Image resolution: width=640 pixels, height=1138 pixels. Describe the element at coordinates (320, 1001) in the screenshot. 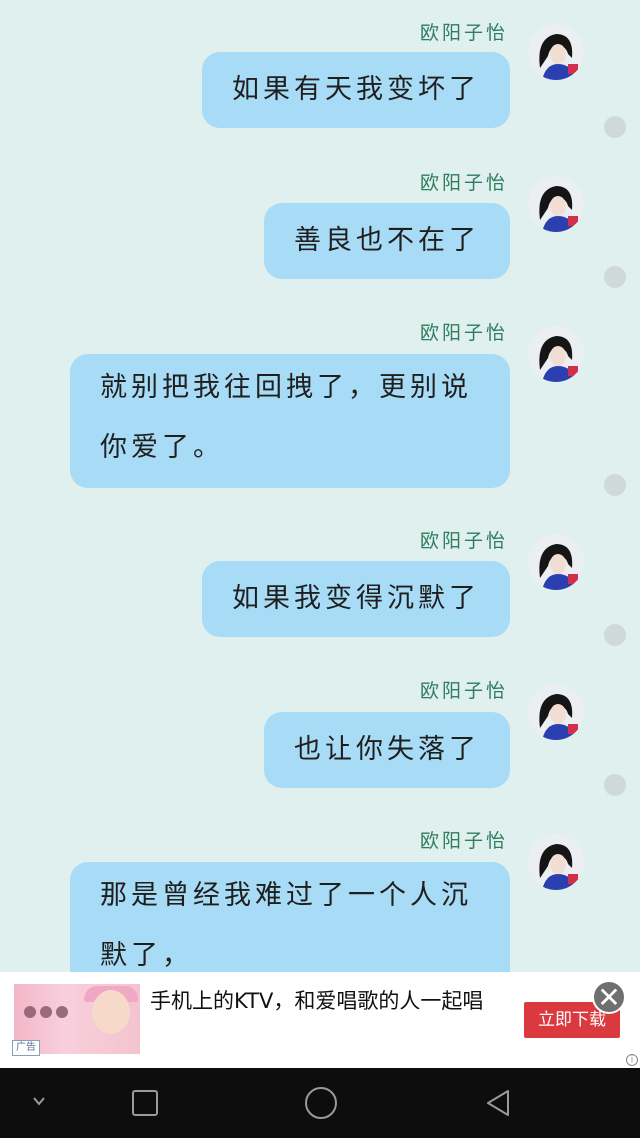

I see `ad-headline: 手机上的KTV，和爱唱歌的人一起唱` at that location.